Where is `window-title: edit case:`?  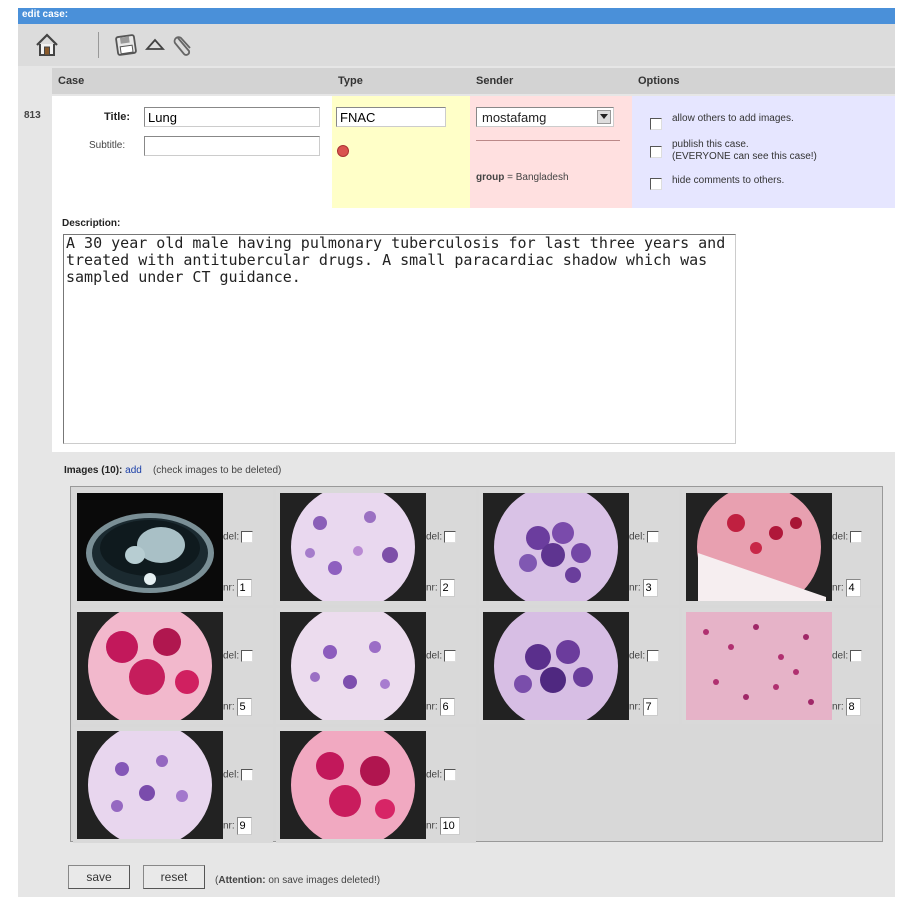 window-title: edit case: is located at coordinates (45, 14).